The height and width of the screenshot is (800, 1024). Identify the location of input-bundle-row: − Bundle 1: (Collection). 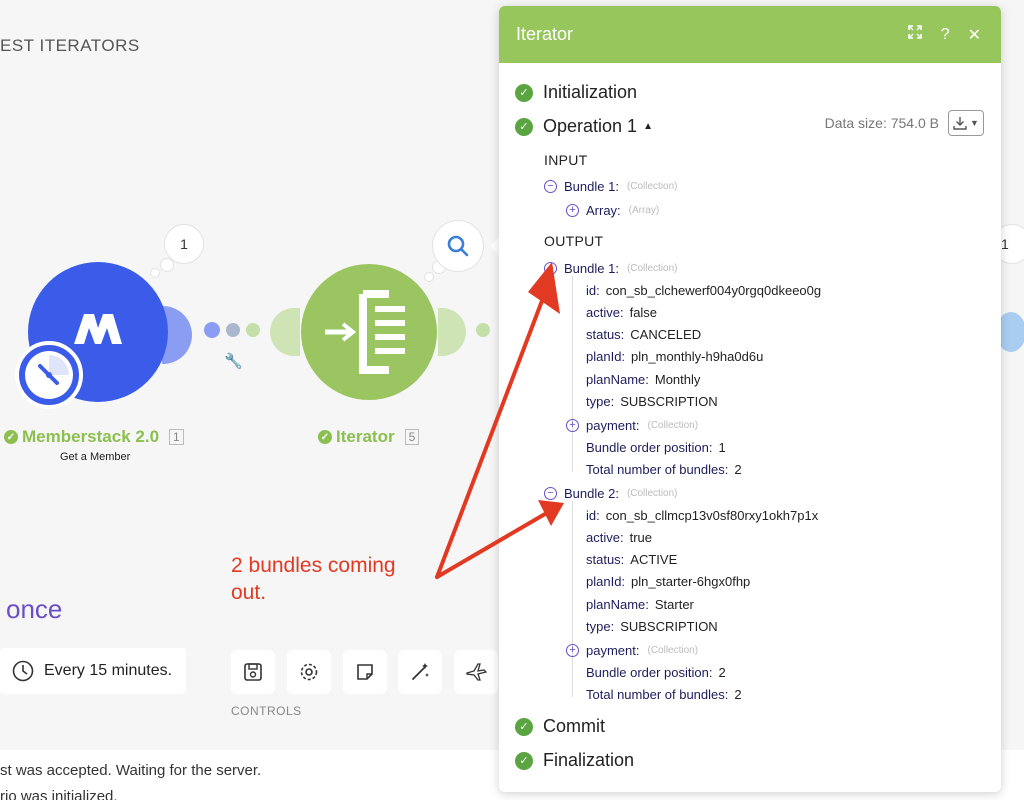
(611, 186).